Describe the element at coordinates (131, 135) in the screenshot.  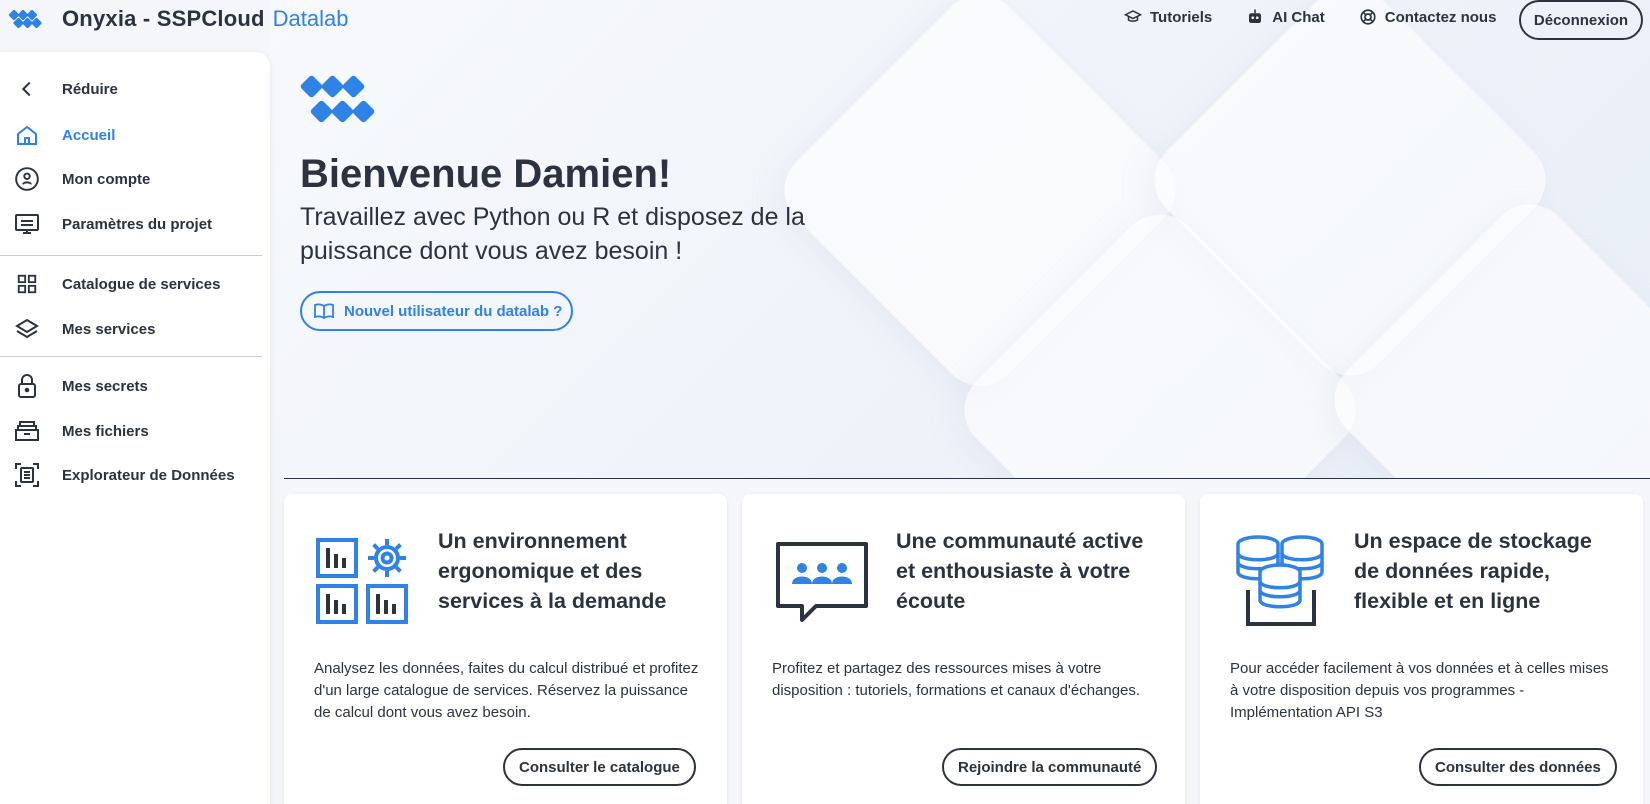
I see `sidebar-item-home: Accueil` at that location.